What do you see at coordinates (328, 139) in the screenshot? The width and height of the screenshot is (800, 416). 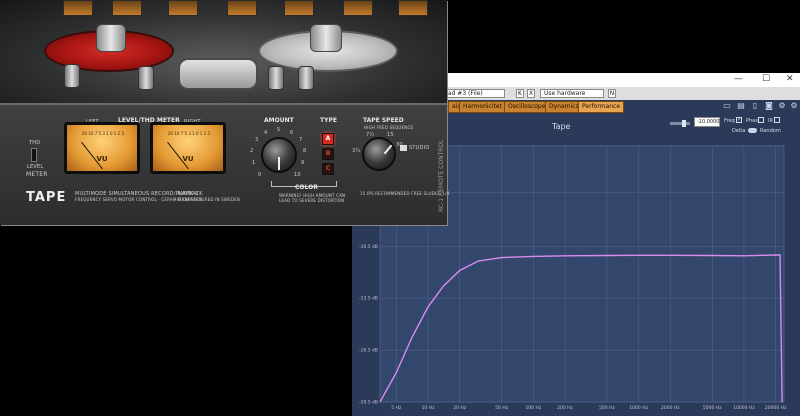 I see `type-a-button: A` at bounding box center [328, 139].